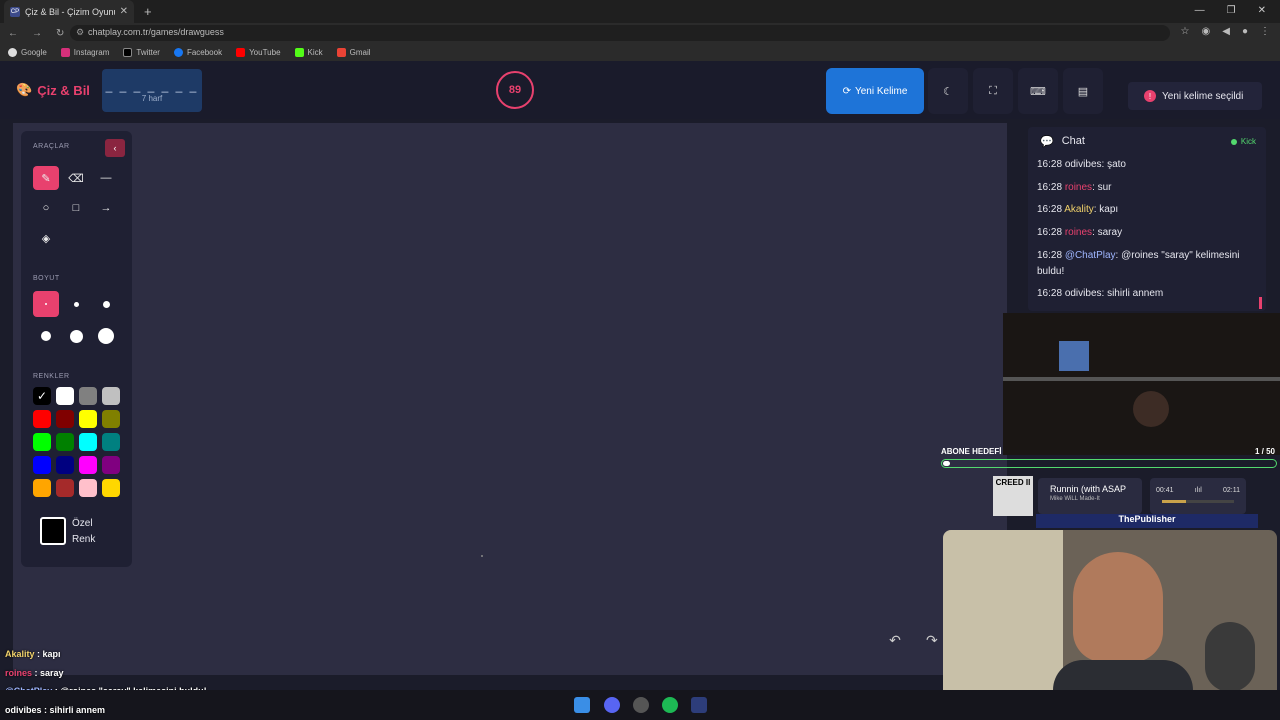 This screenshot has width=1280, height=720. I want to click on spotify-icon, so click(670, 705).